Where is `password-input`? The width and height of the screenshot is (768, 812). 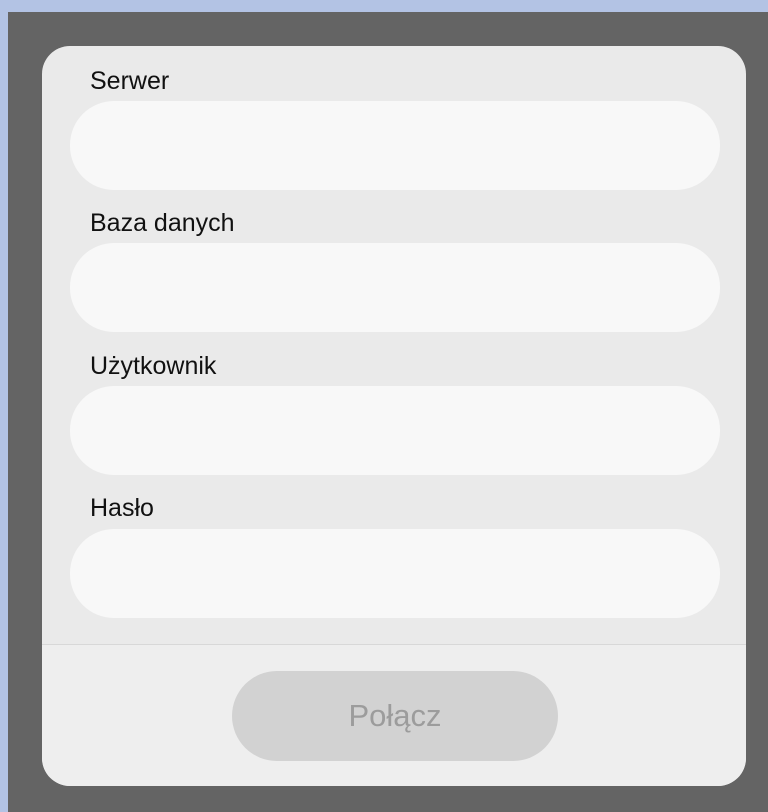 password-input is located at coordinates (395, 573).